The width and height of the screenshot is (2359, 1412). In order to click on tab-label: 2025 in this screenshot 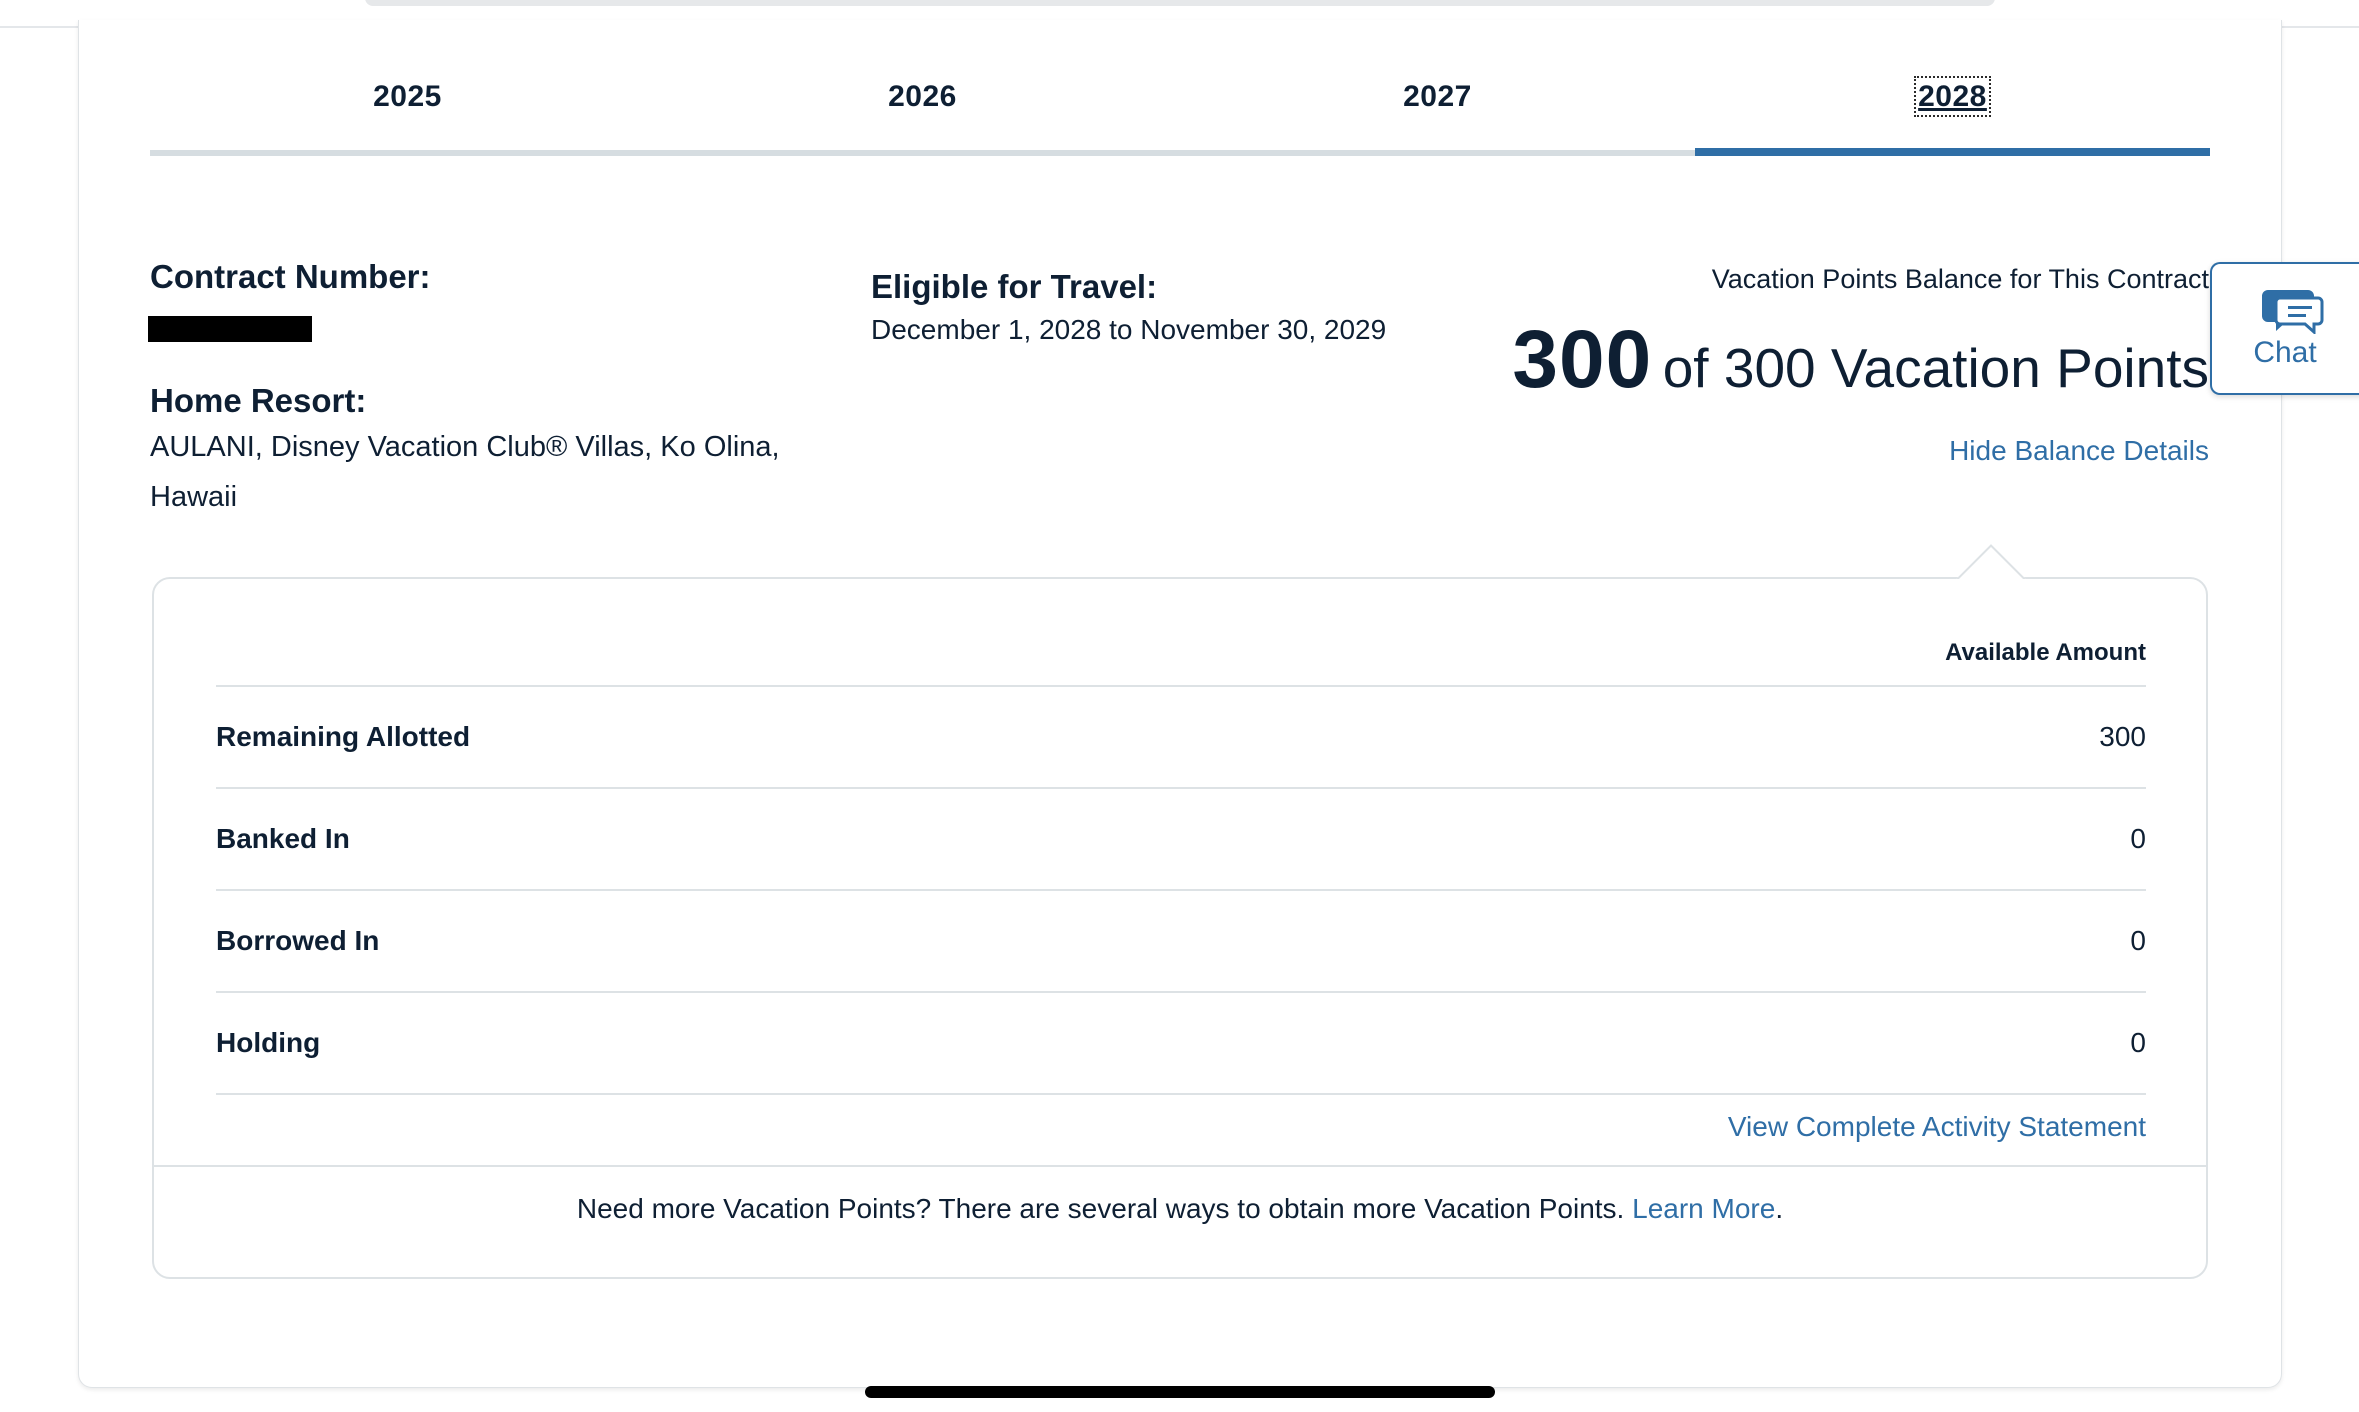, I will do `click(407, 96)`.